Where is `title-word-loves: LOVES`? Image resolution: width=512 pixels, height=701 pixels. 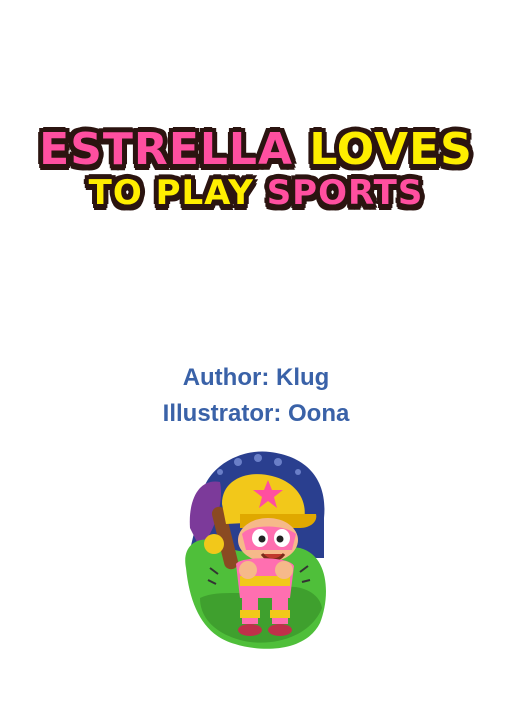
title-word-loves: LOVES is located at coordinates (391, 149).